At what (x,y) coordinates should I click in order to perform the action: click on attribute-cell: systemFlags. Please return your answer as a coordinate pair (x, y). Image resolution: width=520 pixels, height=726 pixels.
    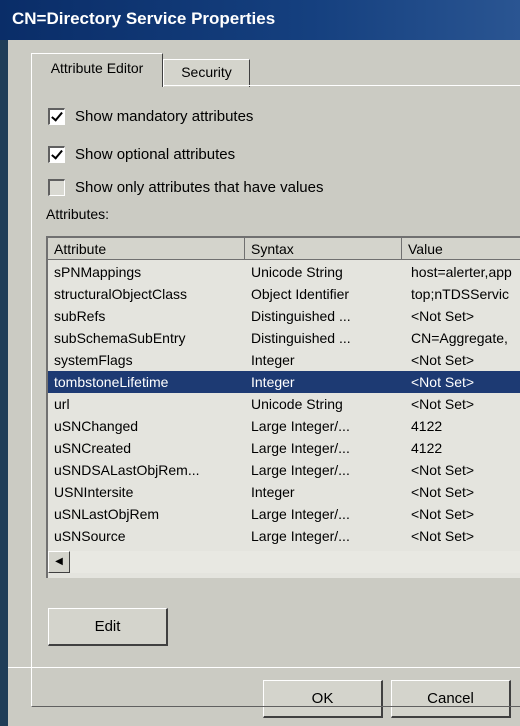
    Looking at the image, I should click on (93, 360).